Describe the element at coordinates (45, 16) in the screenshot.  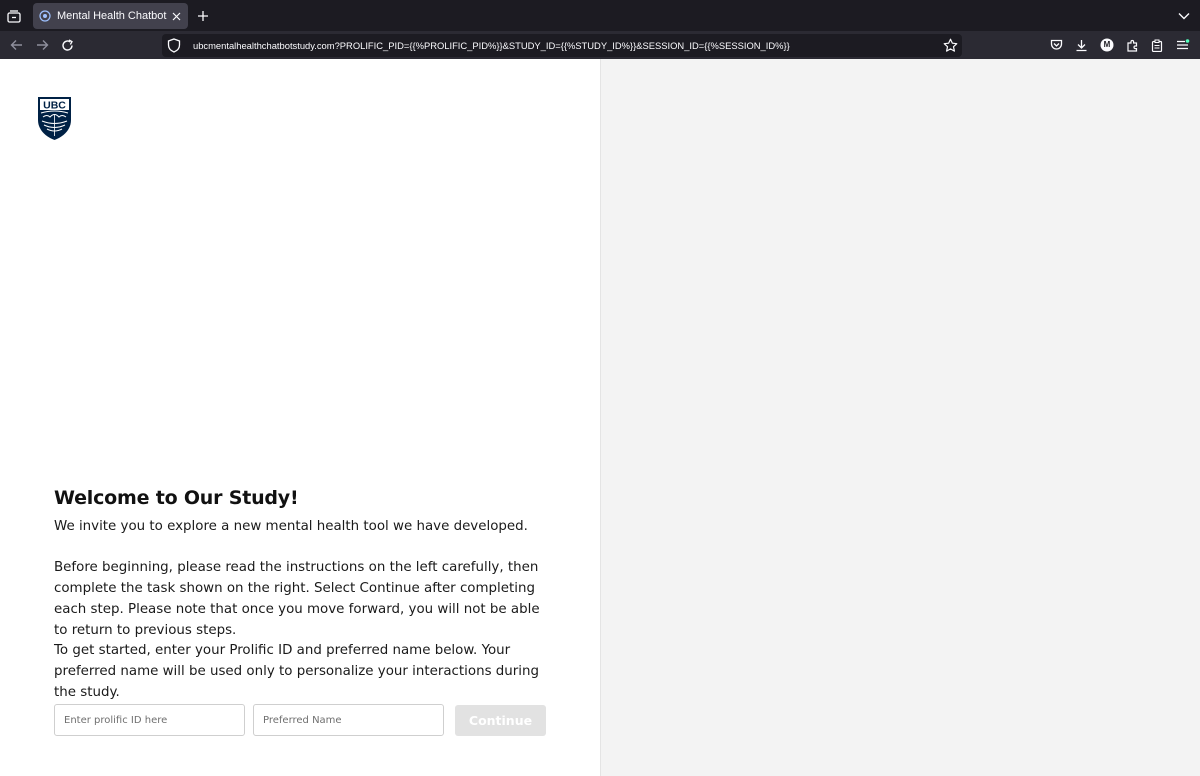
I see `tab-favicon-icon` at that location.